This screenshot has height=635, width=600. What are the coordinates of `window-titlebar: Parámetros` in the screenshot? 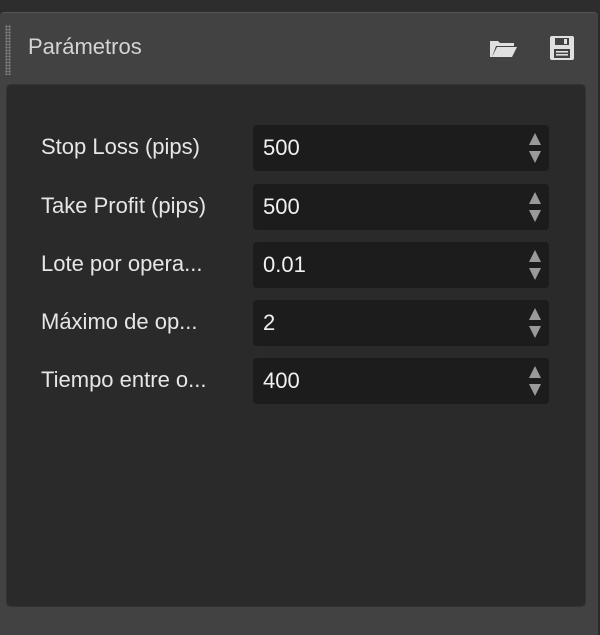 It's located at (299, 48).